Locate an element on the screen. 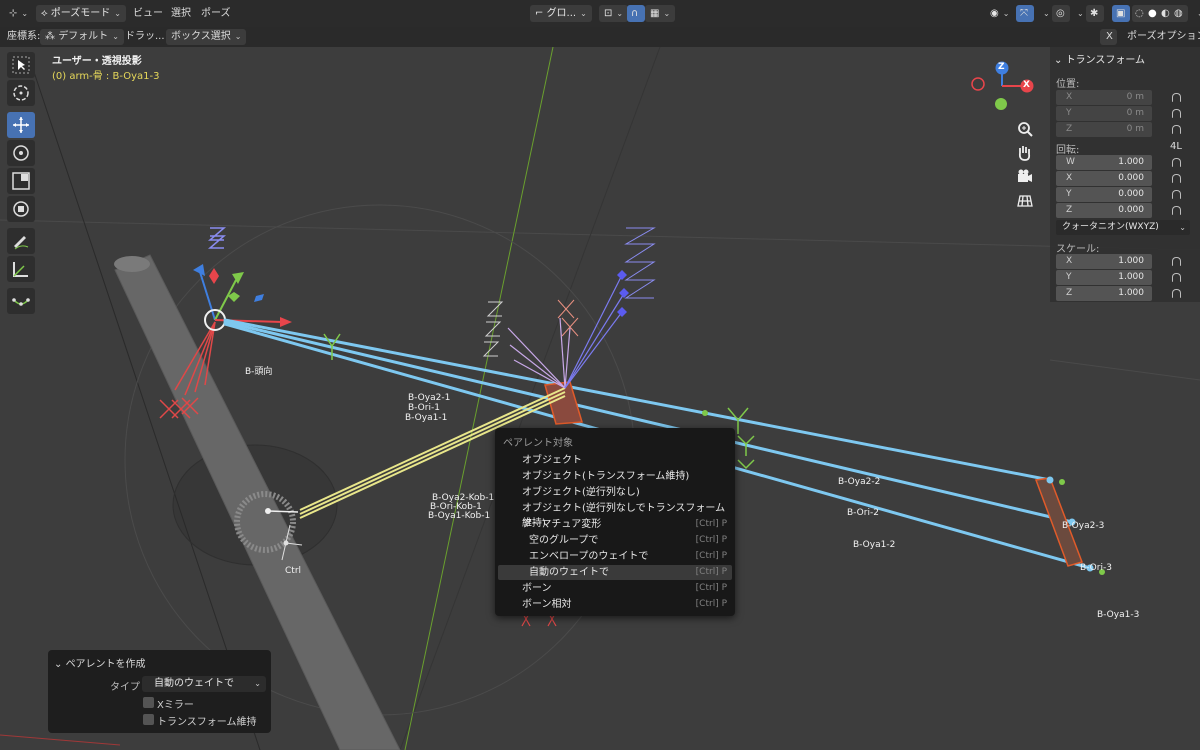 Image resolution: width=1200 pixels, height=750 pixels. x-mirror-checkbox is located at coordinates (148, 702).